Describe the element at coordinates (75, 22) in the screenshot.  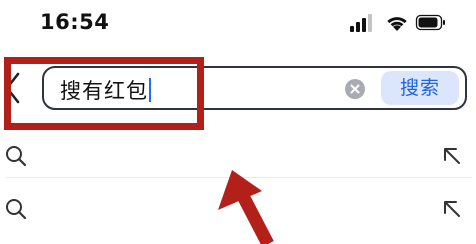
I see `status-time: 16:54` at that location.